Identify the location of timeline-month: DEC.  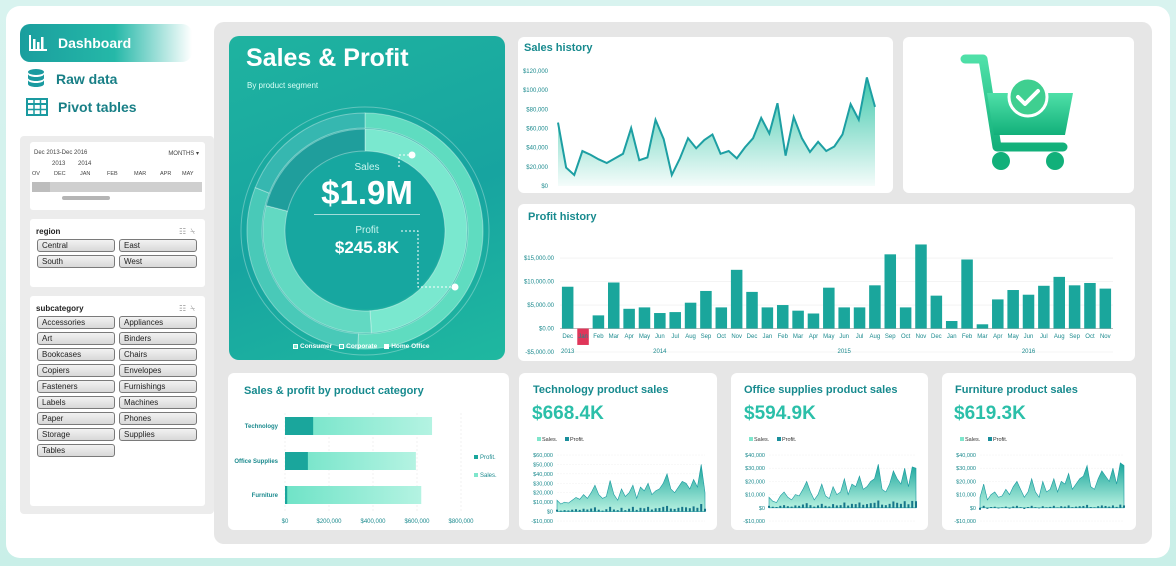
(67, 176).